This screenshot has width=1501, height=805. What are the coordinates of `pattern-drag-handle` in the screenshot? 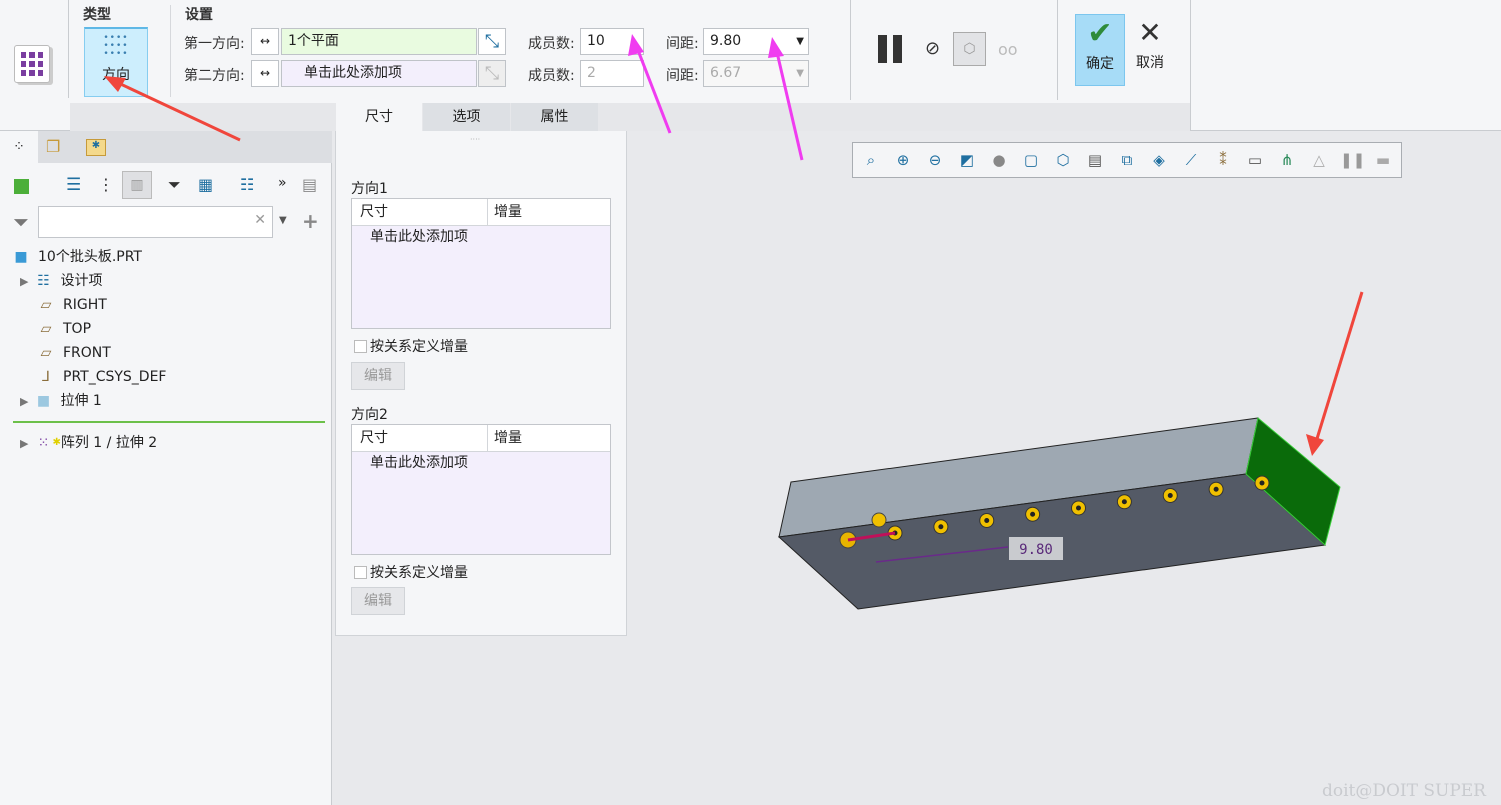 It's located at (879, 520).